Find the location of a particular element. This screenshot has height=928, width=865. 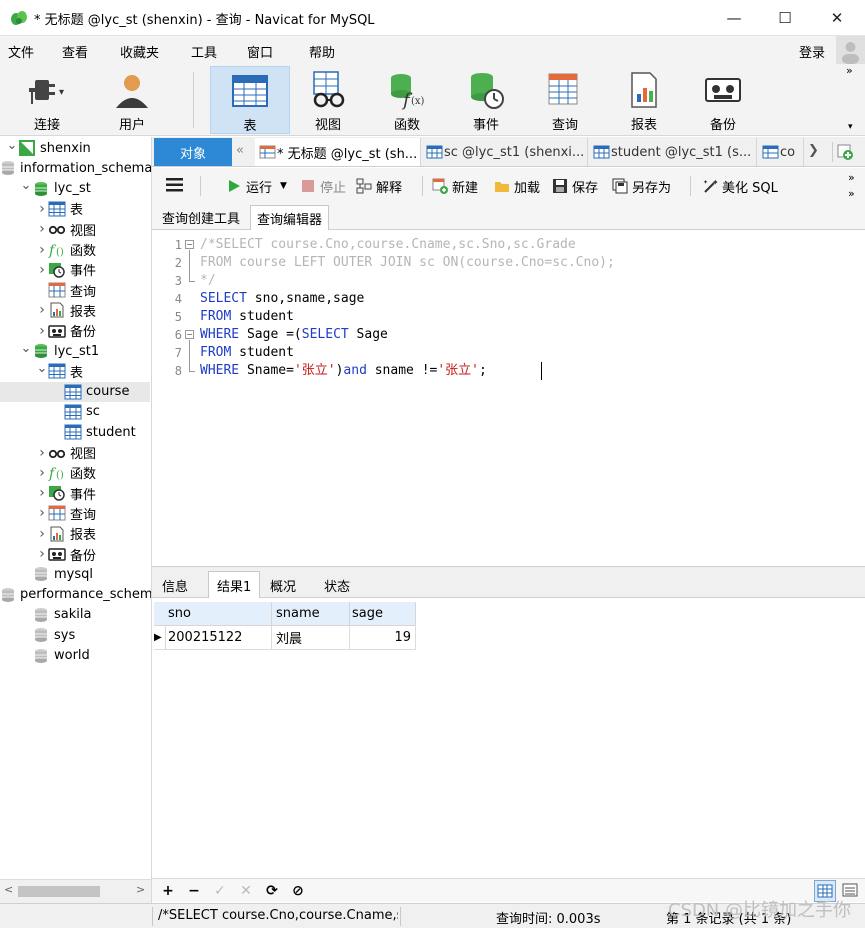

toolbar-query-button: 查询 is located at coordinates (565, 100).